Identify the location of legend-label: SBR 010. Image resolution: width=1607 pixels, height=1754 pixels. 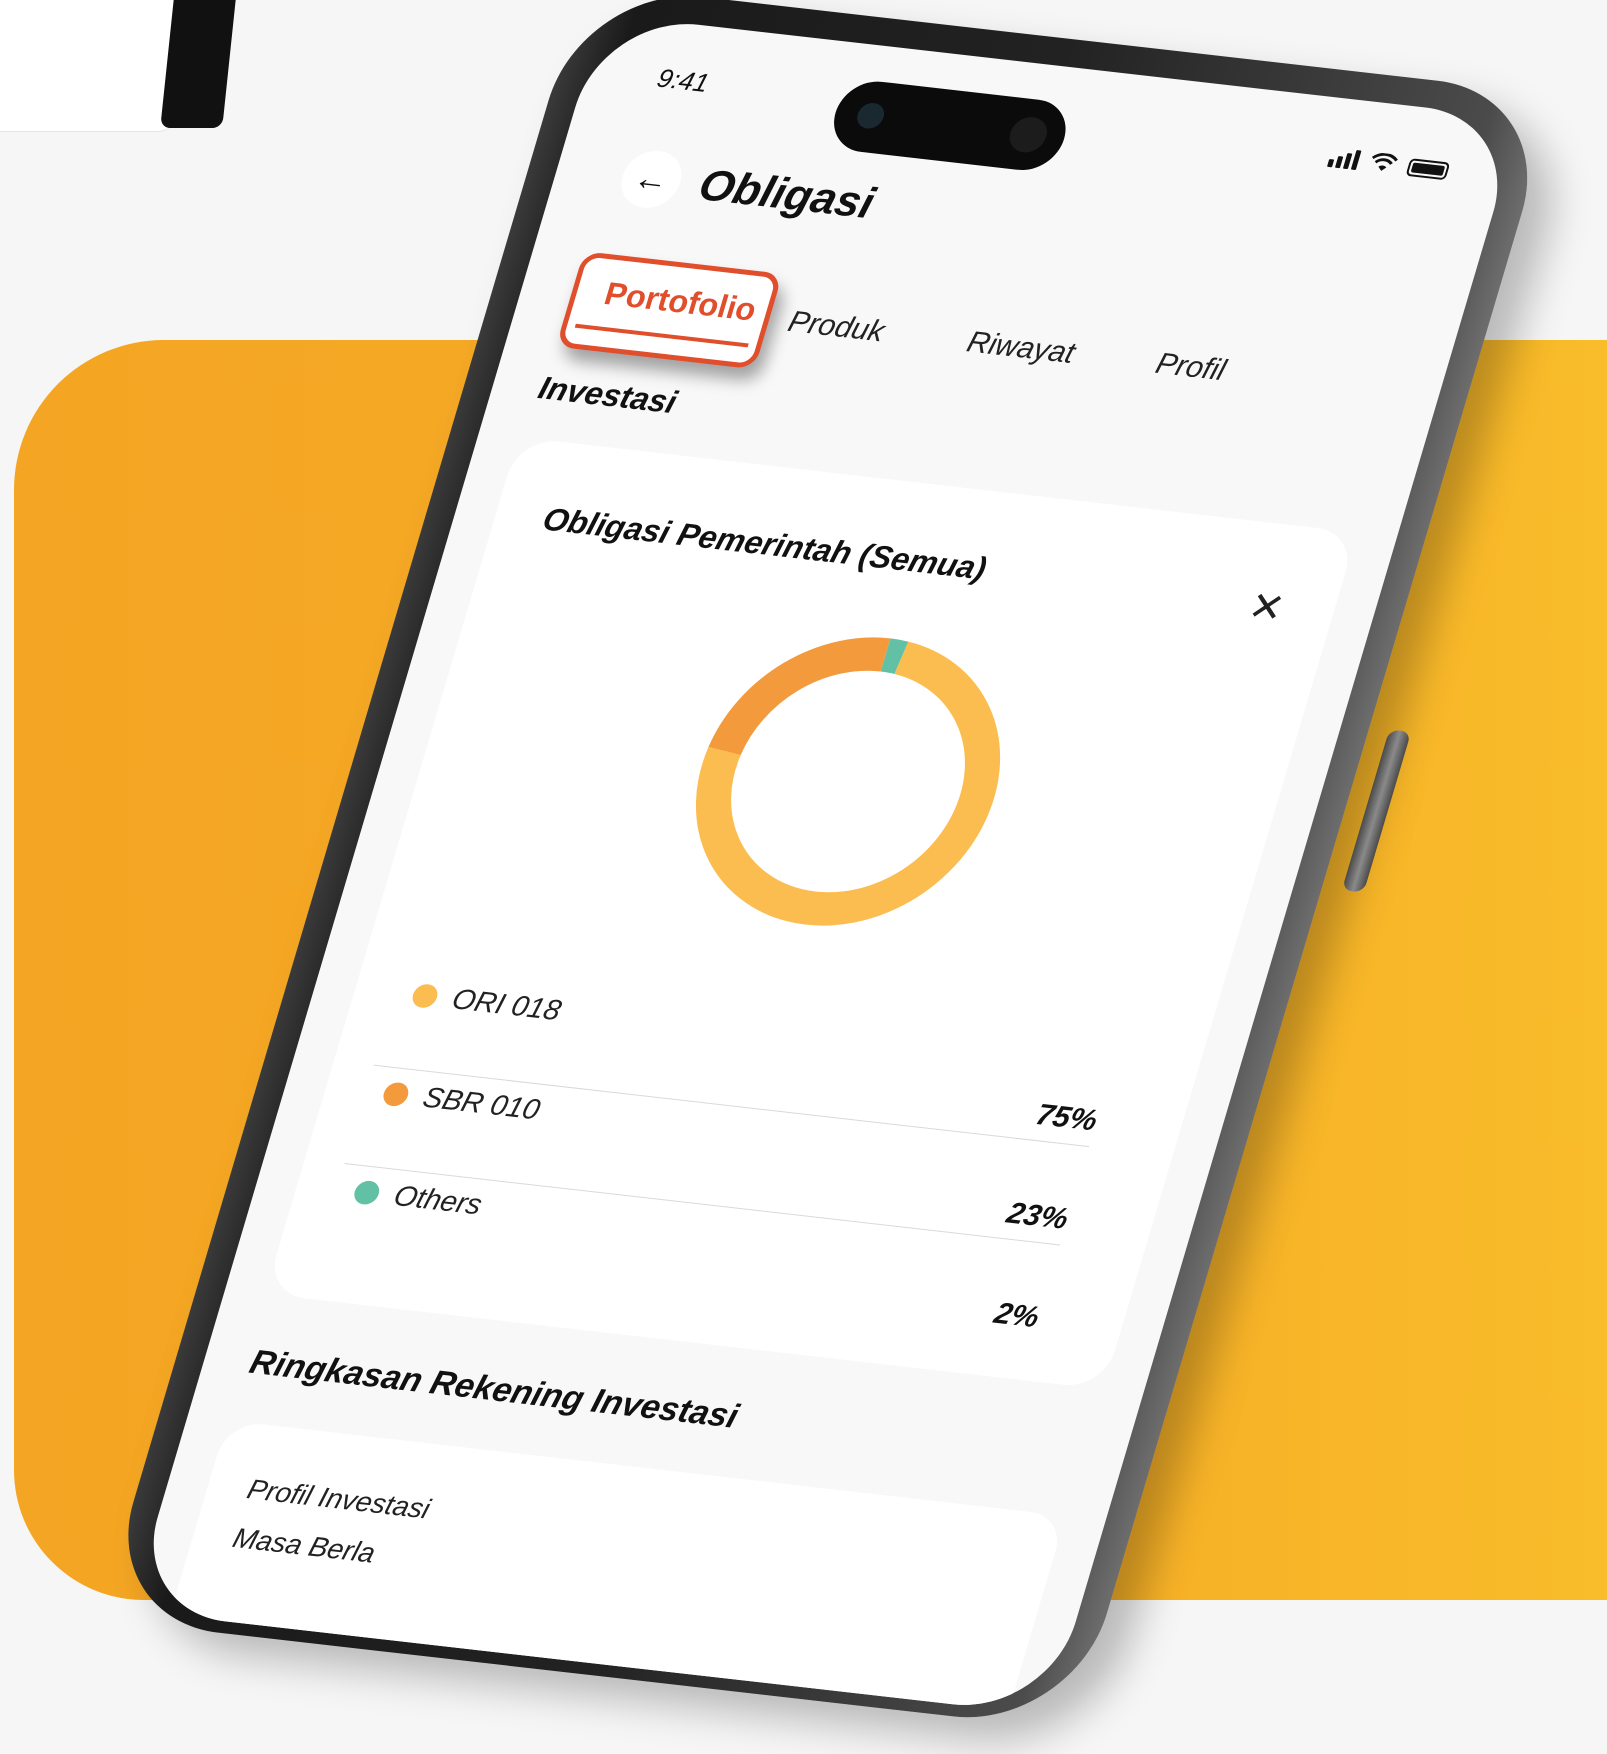
(481, 1104).